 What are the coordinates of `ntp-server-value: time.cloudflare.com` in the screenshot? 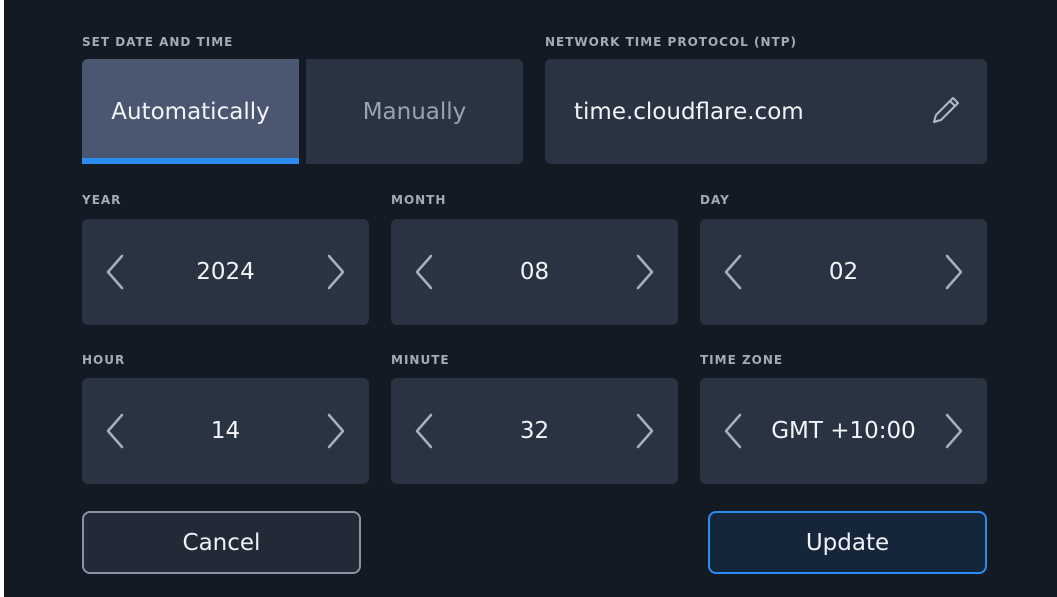 It's located at (689, 111).